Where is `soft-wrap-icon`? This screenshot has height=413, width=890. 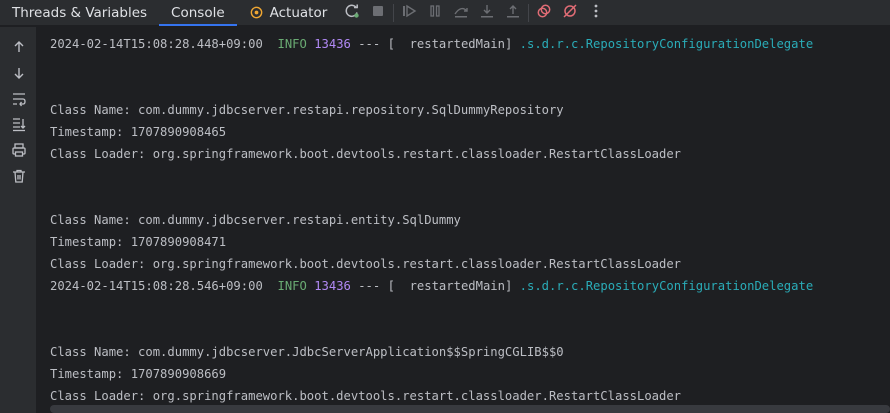 soft-wrap-icon is located at coordinates (19, 101).